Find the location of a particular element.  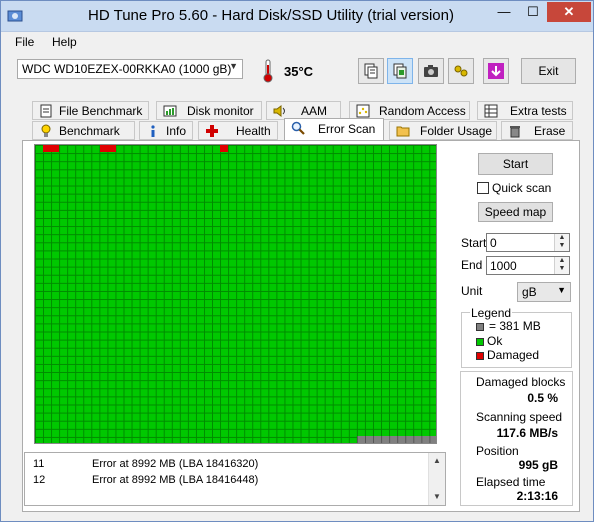

legend-damaged-label: Damaged is located at coordinates (513, 355).